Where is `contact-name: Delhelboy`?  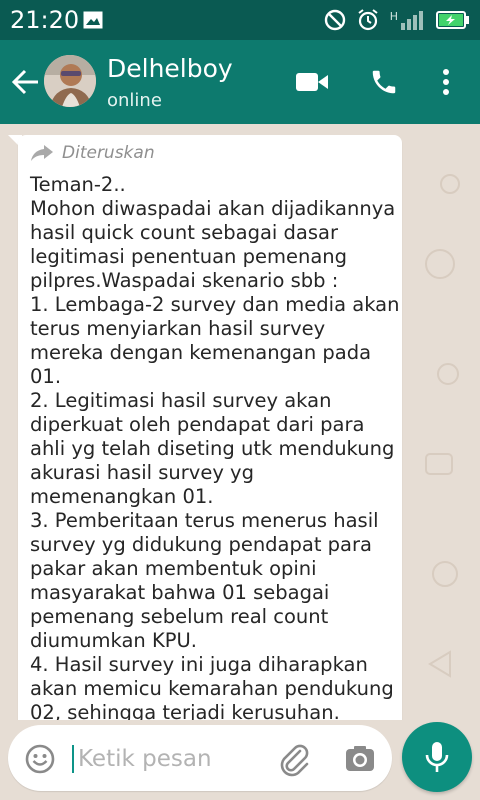
contact-name: Delhelboy is located at coordinates (170, 69).